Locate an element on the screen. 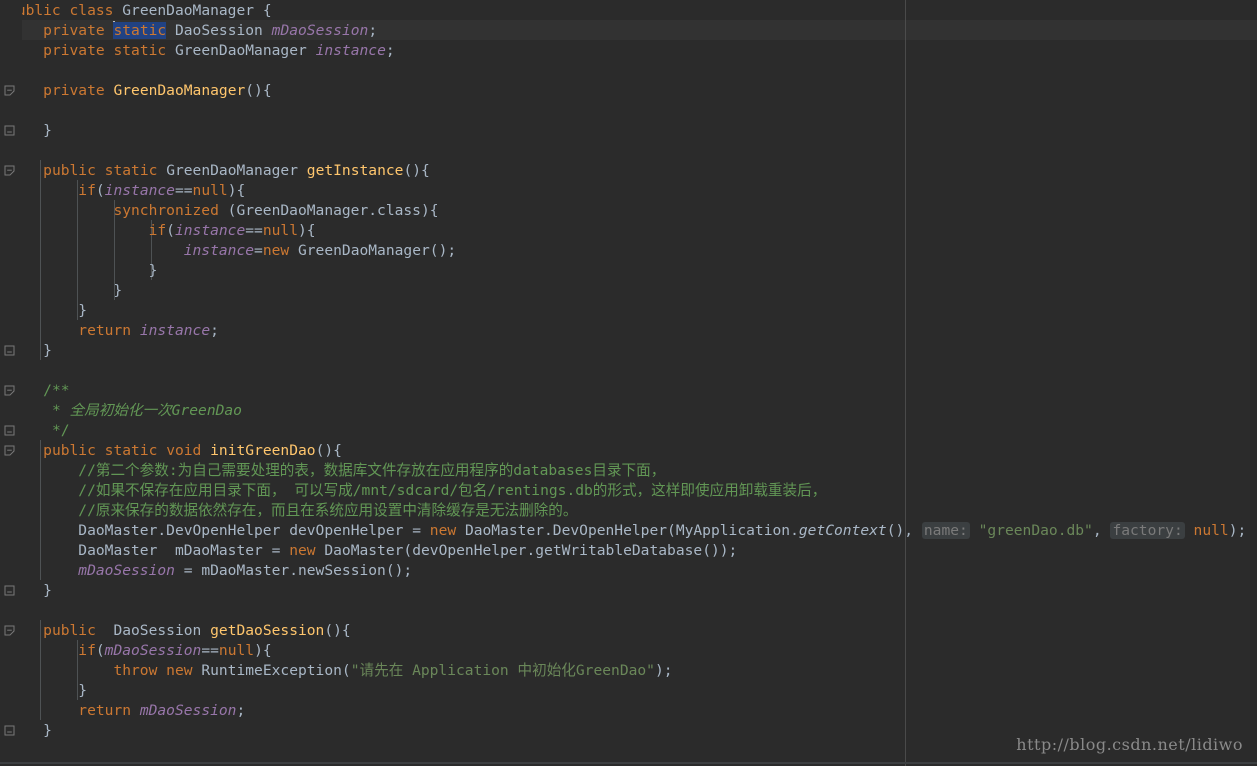 The height and width of the screenshot is (766, 1257). code-line: return instance; is located at coordinates (628, 330).